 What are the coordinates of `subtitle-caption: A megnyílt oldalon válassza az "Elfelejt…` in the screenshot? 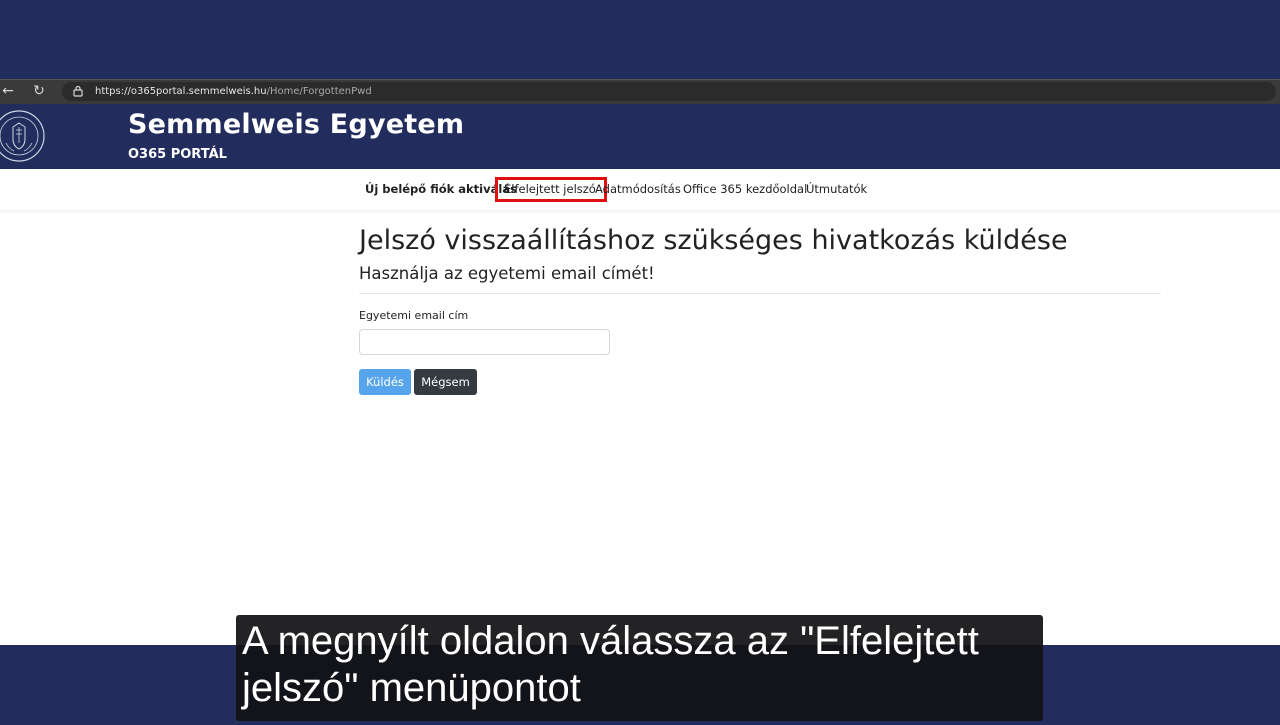 It's located at (639, 668).